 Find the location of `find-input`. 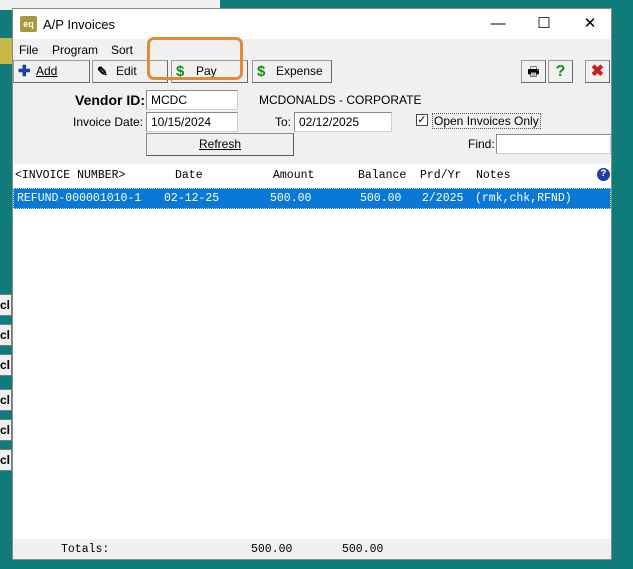

find-input is located at coordinates (553, 144).